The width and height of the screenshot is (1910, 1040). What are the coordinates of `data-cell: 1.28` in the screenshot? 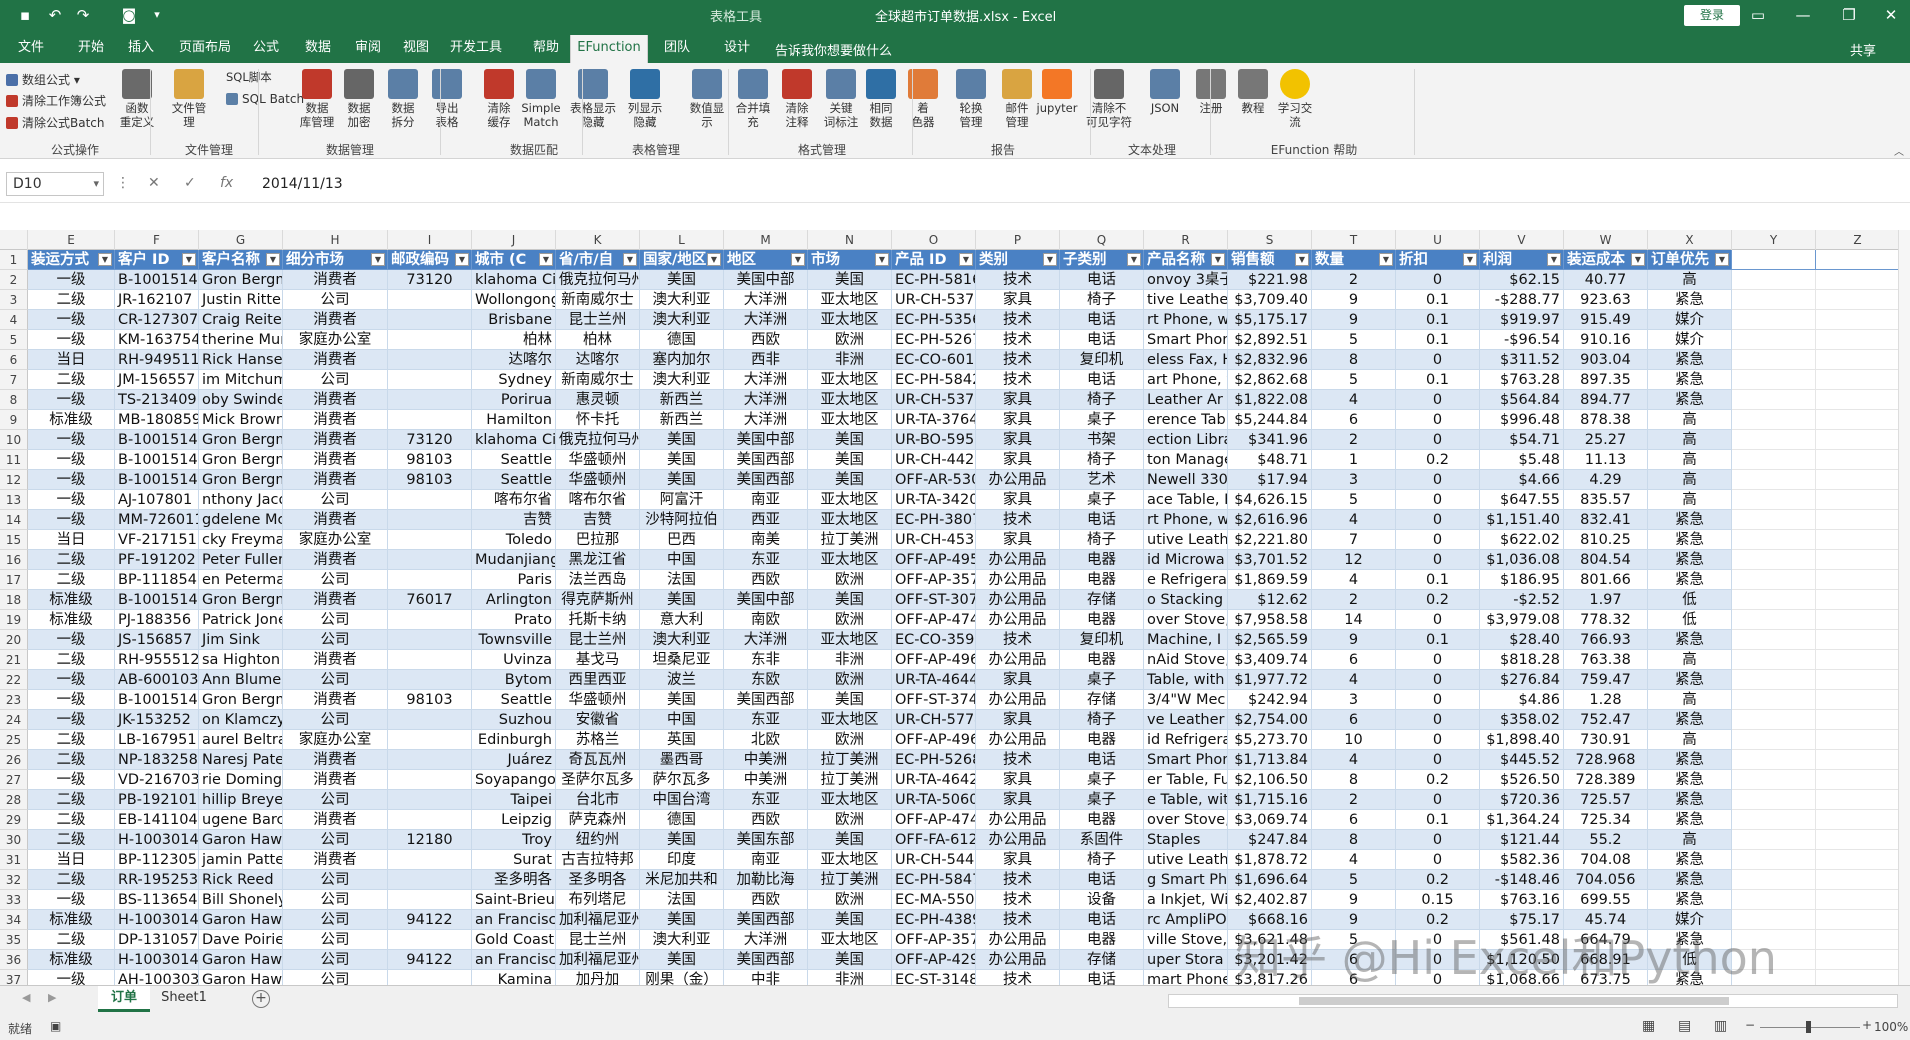 It's located at (1606, 700).